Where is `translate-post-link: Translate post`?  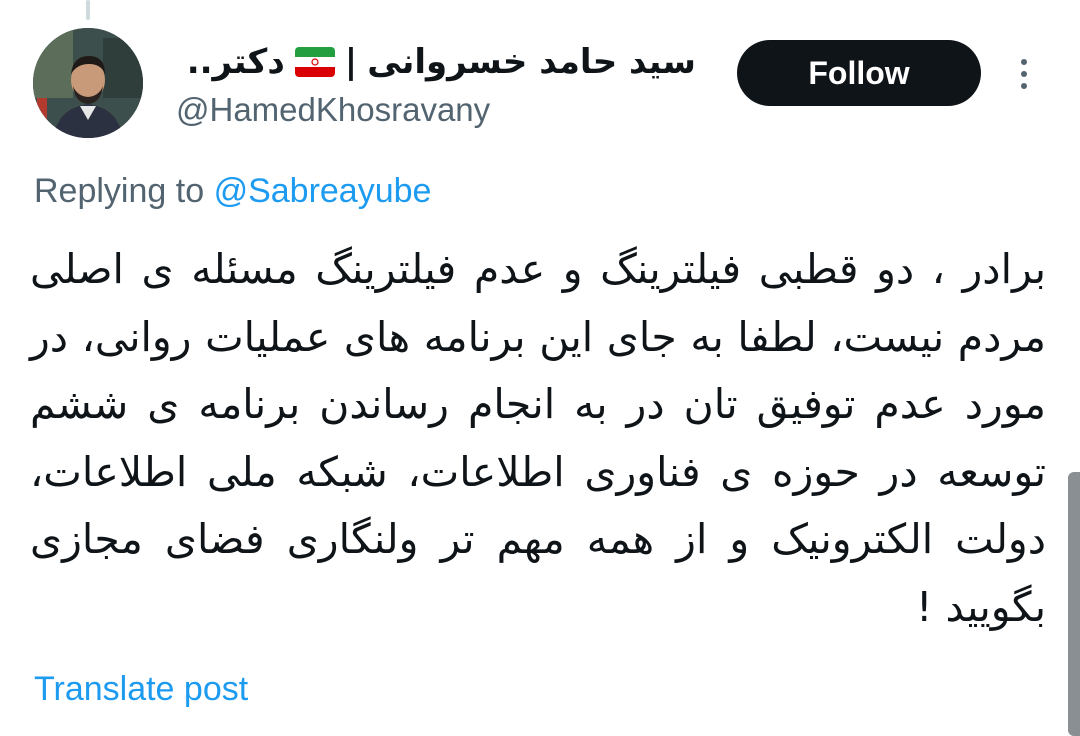 translate-post-link: Translate post is located at coordinates (141, 689).